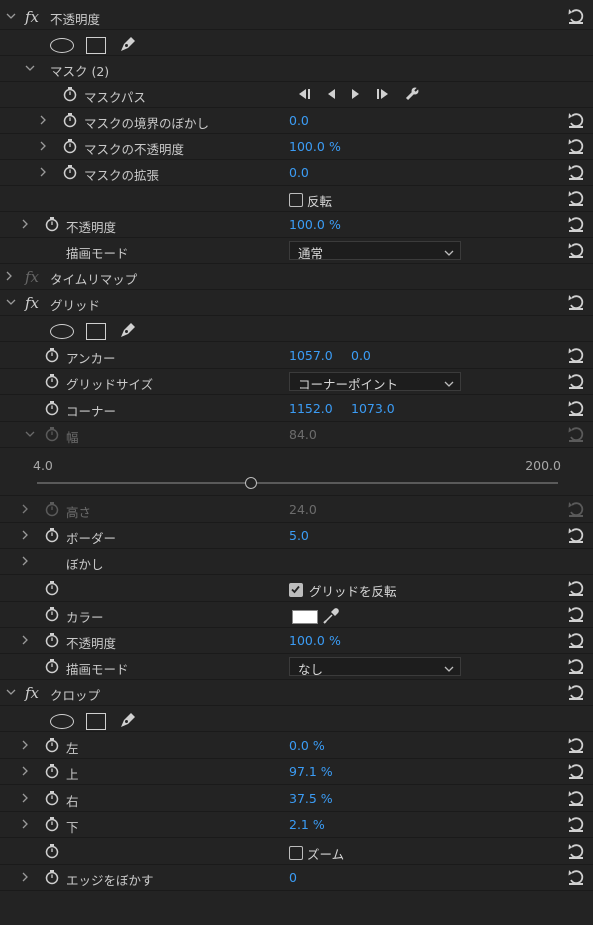 This screenshot has width=593, height=925. I want to click on grid-invert-checkbox, so click(296, 590).